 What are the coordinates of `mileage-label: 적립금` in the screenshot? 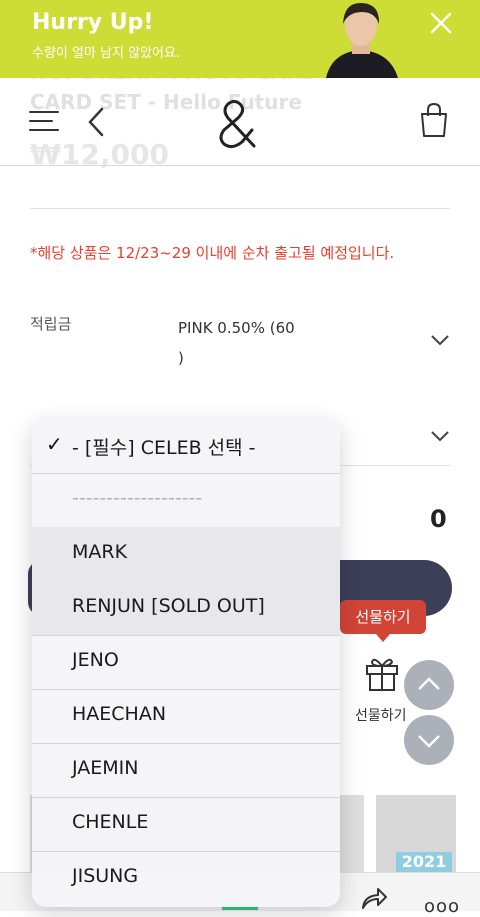 It's located at (51, 324).